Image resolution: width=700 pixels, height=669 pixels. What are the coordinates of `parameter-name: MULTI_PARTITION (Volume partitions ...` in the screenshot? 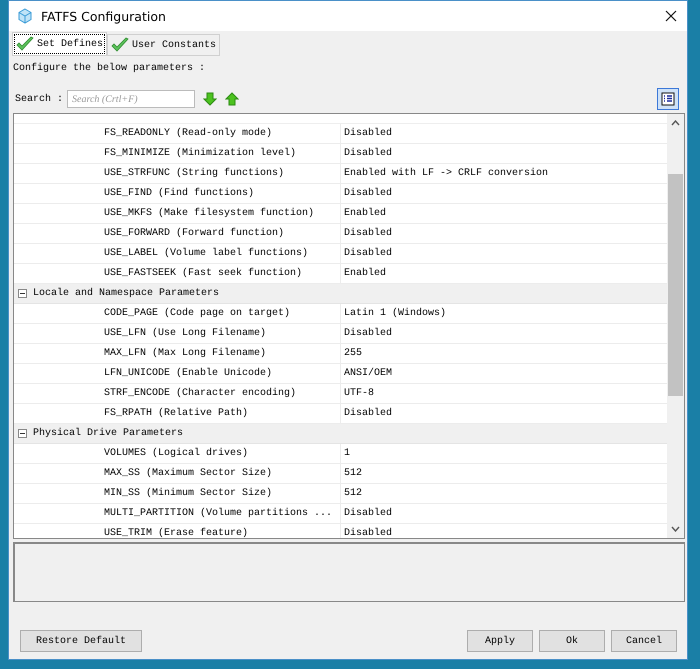 It's located at (177, 513).